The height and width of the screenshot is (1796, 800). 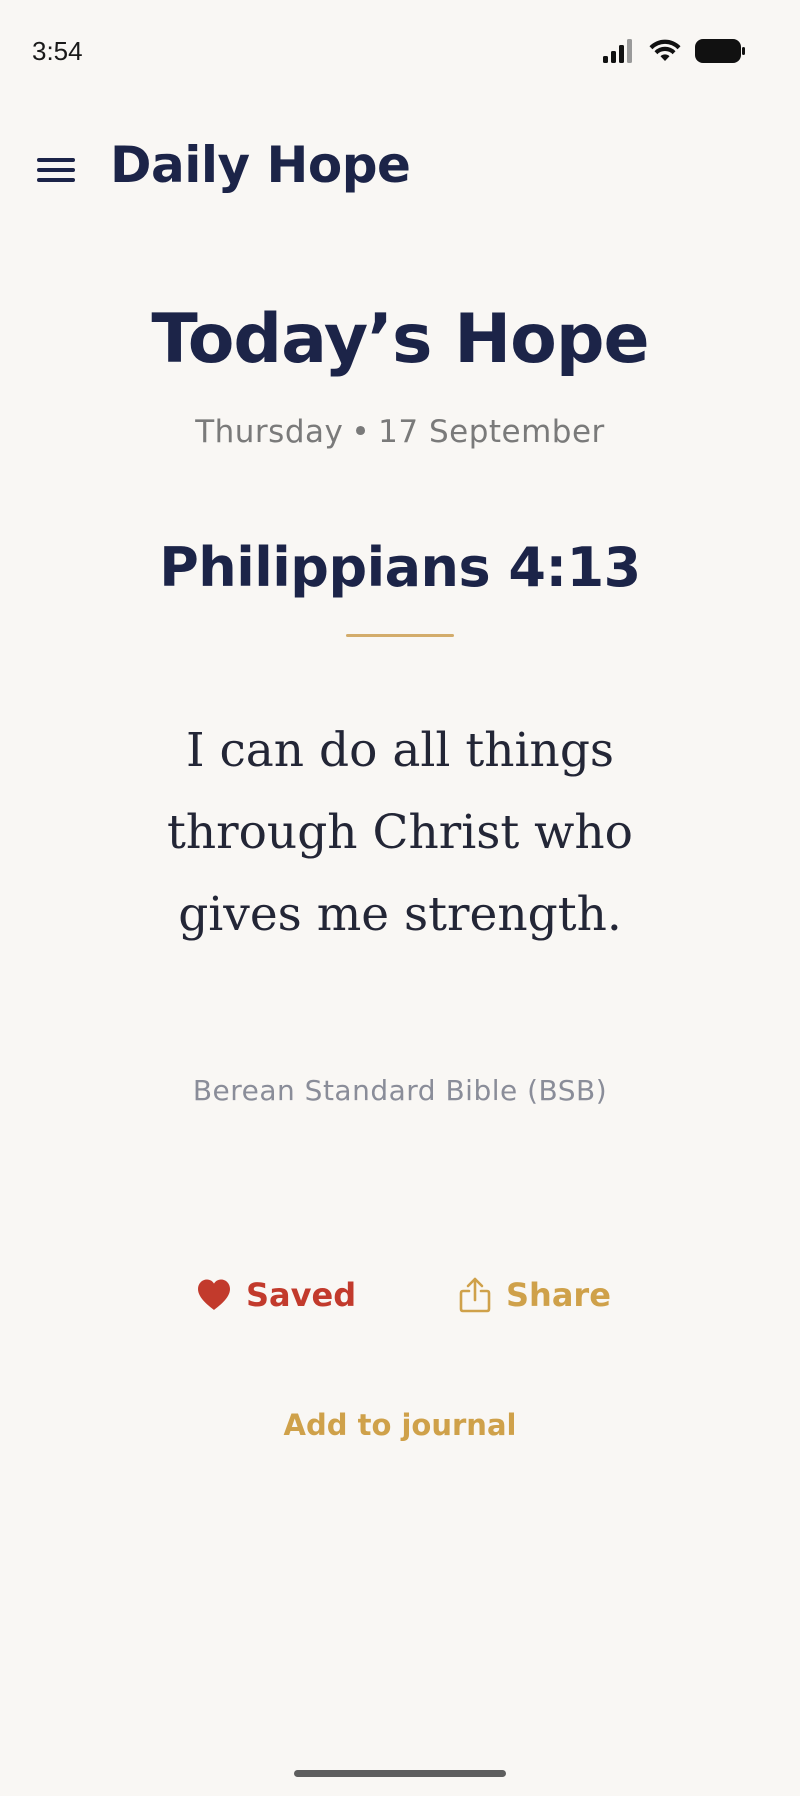 I want to click on status-bar: 3:54, so click(x=400, y=50).